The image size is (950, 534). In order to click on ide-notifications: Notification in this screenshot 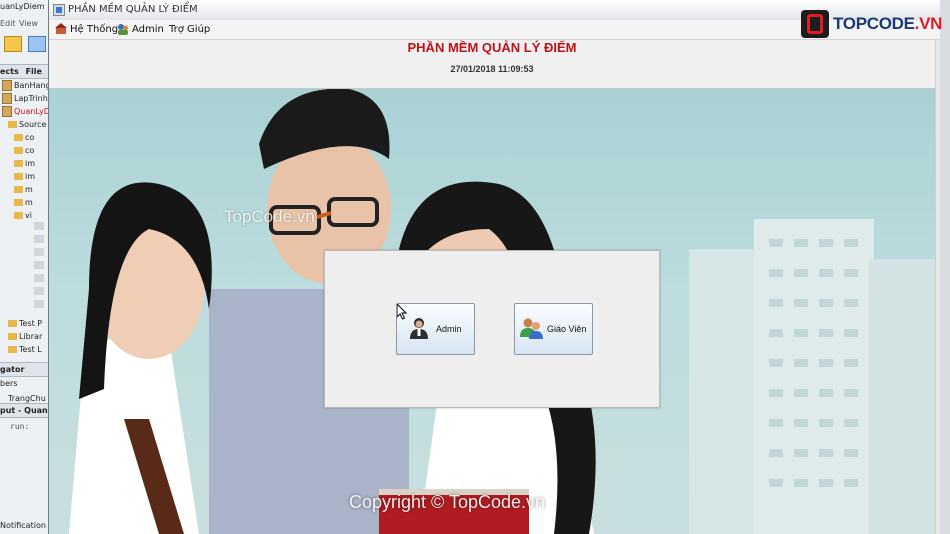, I will do `click(23, 525)`.